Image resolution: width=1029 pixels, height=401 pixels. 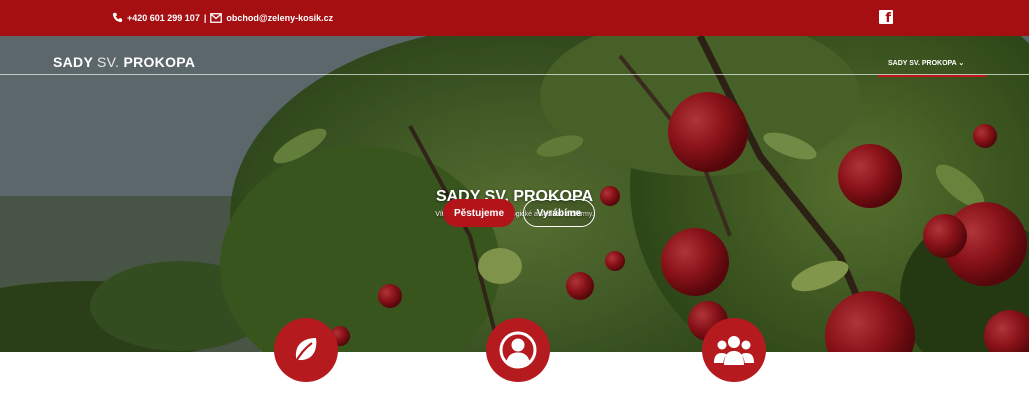 What do you see at coordinates (932, 76) in the screenshot?
I see `nav-active-underline` at bounding box center [932, 76].